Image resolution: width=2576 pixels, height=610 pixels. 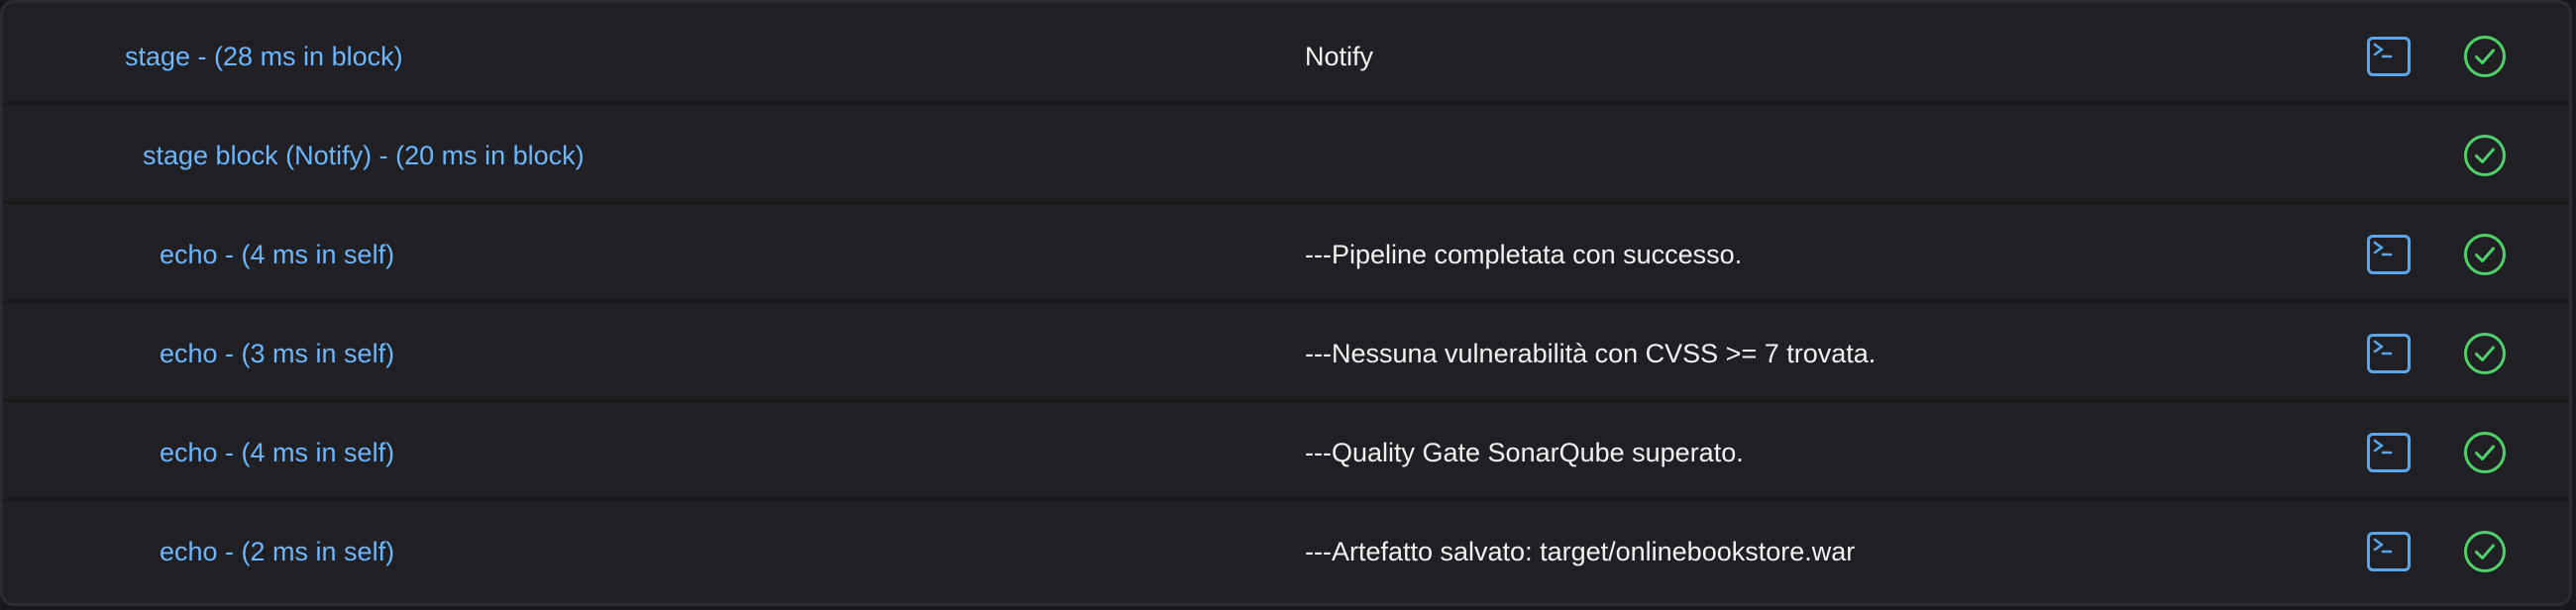 What do you see at coordinates (277, 354) in the screenshot?
I see `step-link: echo - (3 ms in self)` at bounding box center [277, 354].